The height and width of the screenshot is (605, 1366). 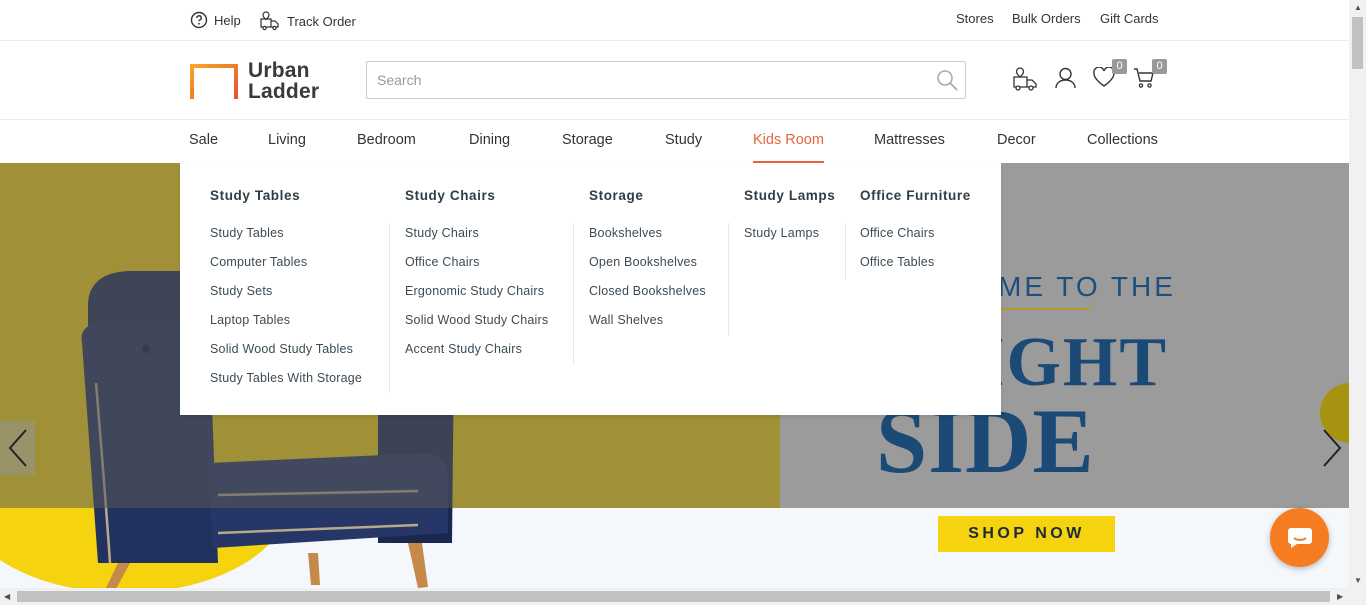 I want to click on menu-link: Study Chairs, so click(x=476, y=239).